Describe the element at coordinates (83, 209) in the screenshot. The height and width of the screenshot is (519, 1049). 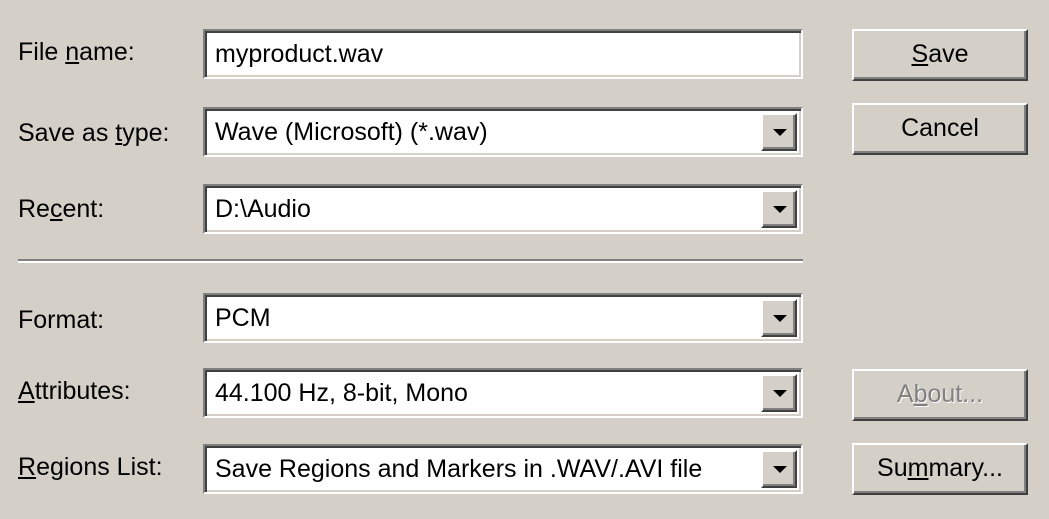
I see `recent-label-rest: ent:` at that location.